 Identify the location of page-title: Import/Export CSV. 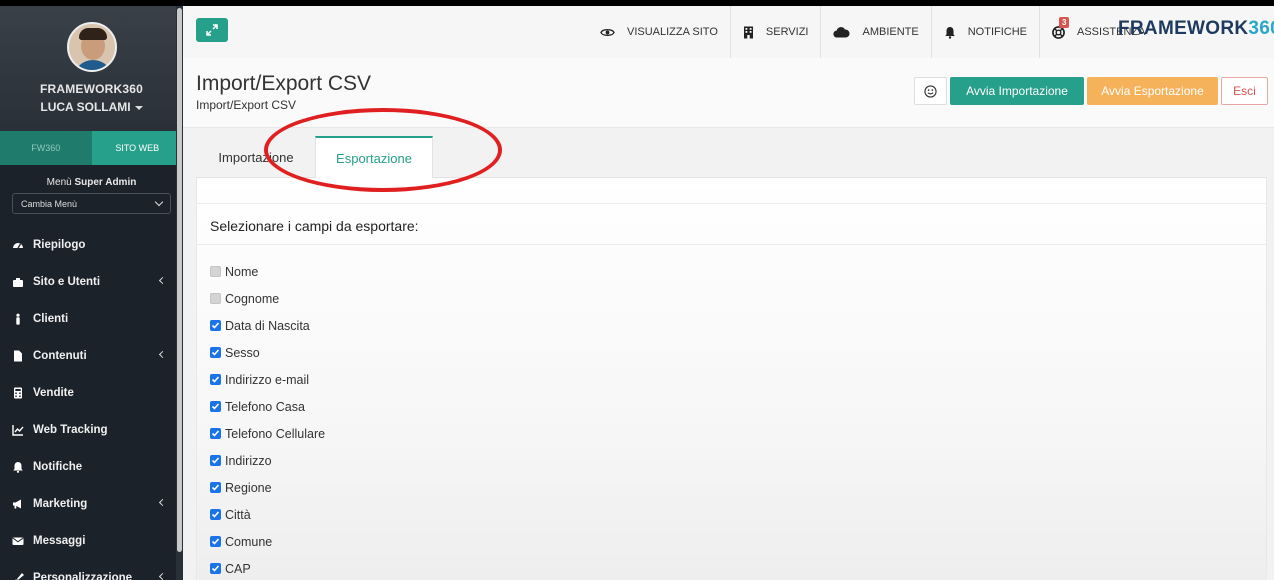
(284, 83).